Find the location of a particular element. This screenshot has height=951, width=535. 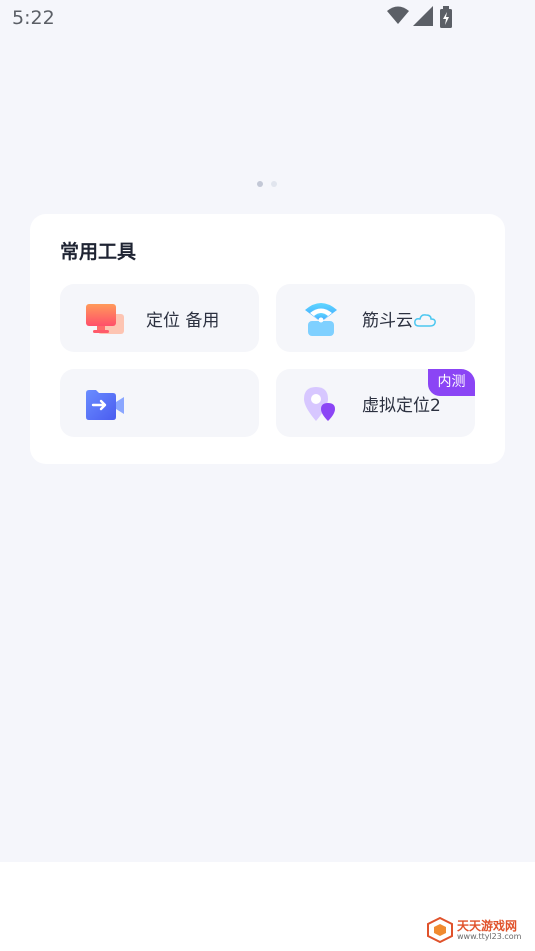

beta-badge: 内测 is located at coordinates (451, 382).